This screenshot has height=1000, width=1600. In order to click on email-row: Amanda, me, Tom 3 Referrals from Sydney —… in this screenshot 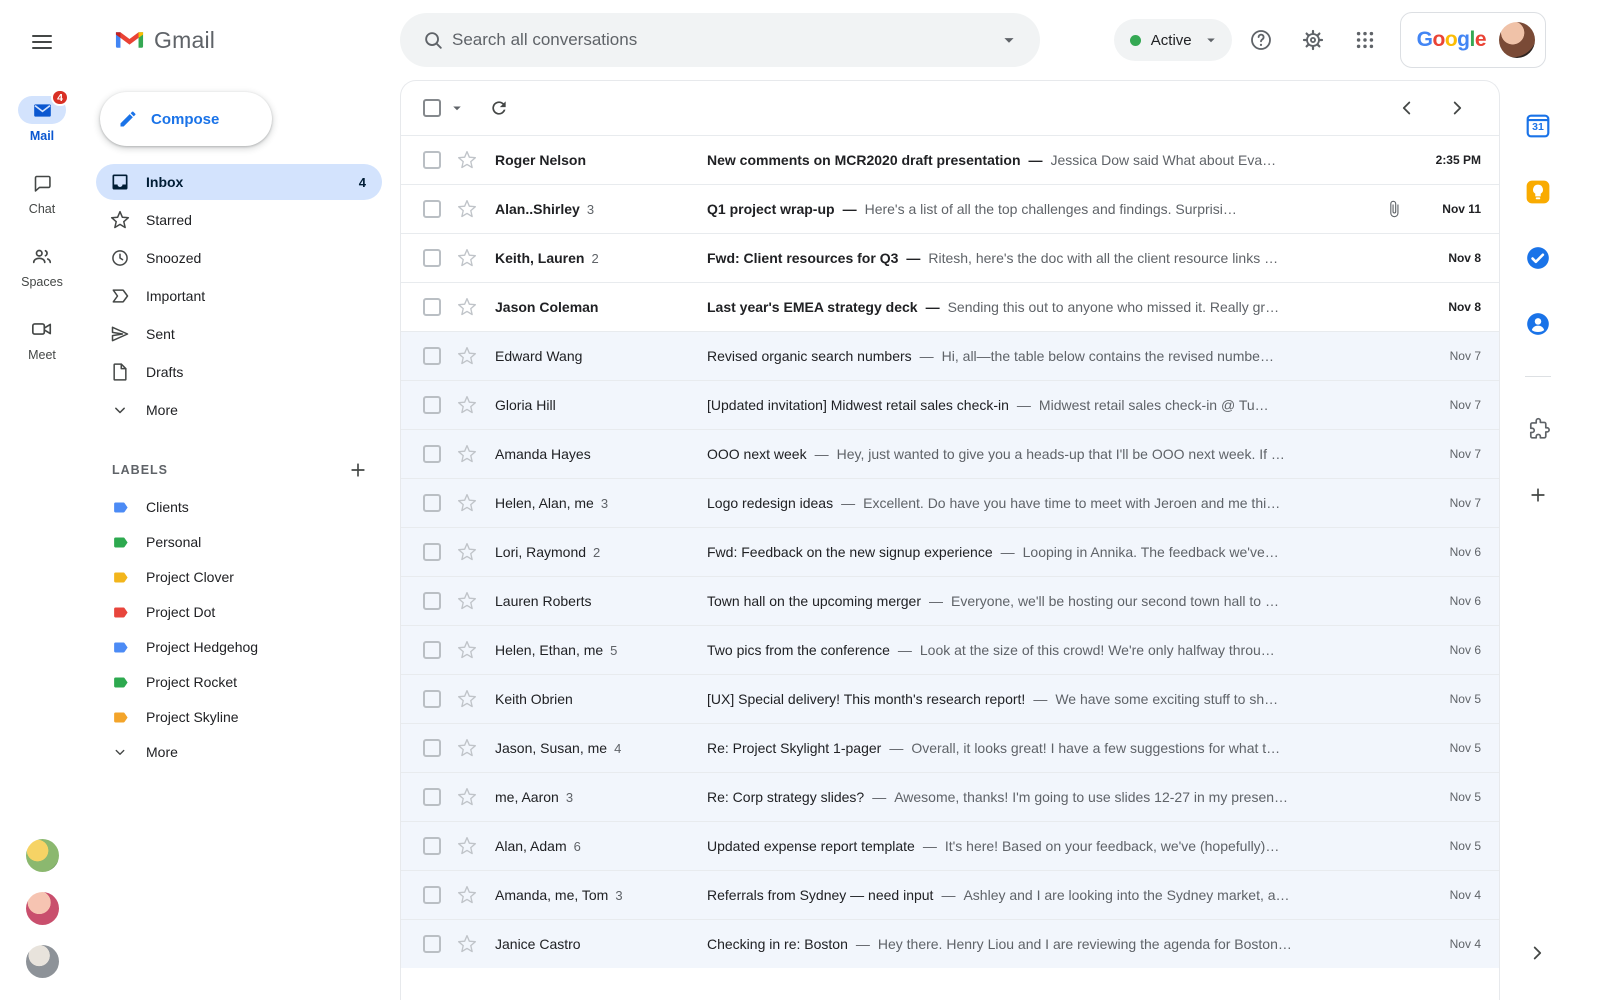, I will do `click(950, 894)`.